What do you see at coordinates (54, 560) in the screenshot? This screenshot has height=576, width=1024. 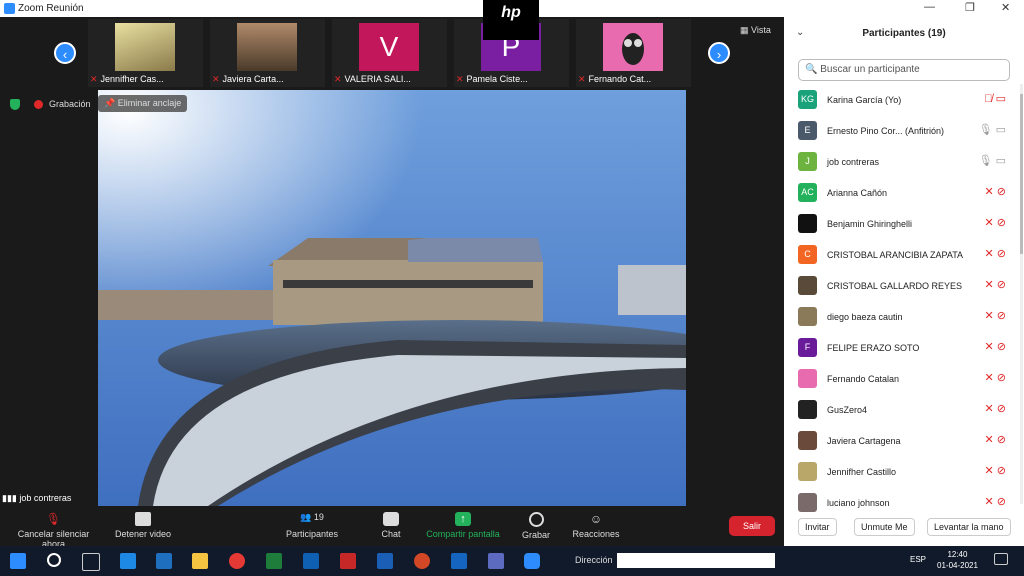 I see `search-icon` at bounding box center [54, 560].